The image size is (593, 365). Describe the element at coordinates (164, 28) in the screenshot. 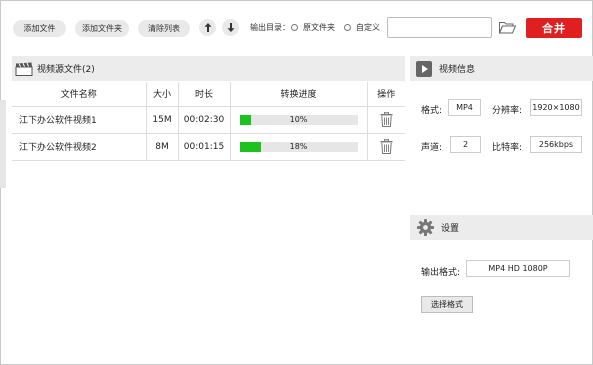

I see `clear-list-button: 清除列表` at that location.